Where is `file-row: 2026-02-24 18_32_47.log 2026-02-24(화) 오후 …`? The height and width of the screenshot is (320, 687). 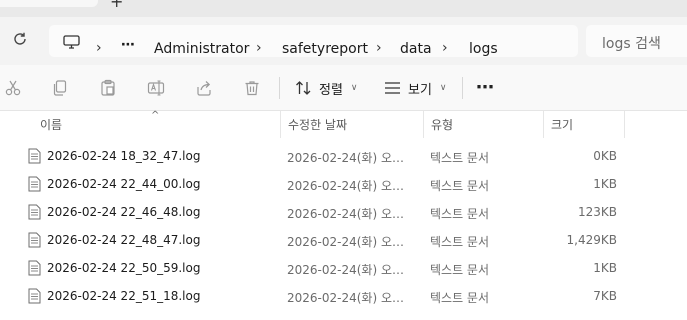 file-row: 2026-02-24 18_32_47.log 2026-02-24(화) 오후 … is located at coordinates (343, 156).